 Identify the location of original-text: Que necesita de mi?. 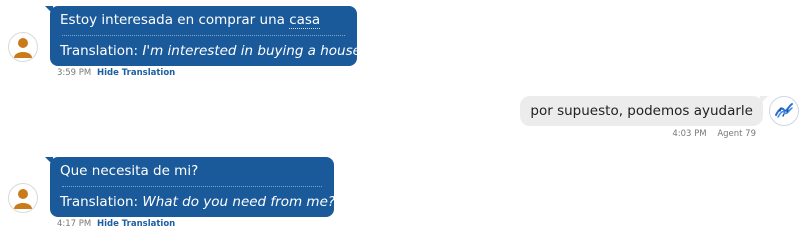
(129, 171).